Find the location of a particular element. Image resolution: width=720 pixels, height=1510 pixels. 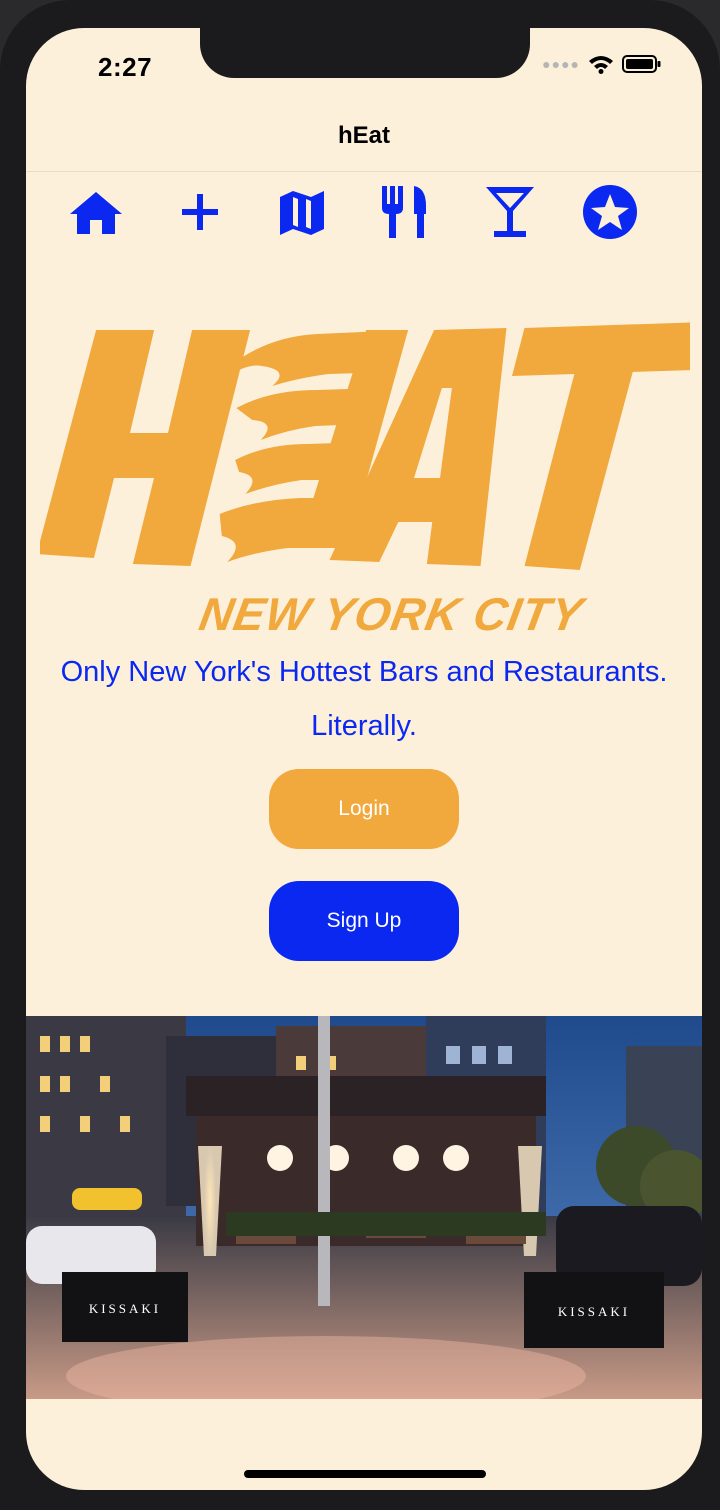

logo-subtitle: NEW YORK CITY is located at coordinates (393, 613).